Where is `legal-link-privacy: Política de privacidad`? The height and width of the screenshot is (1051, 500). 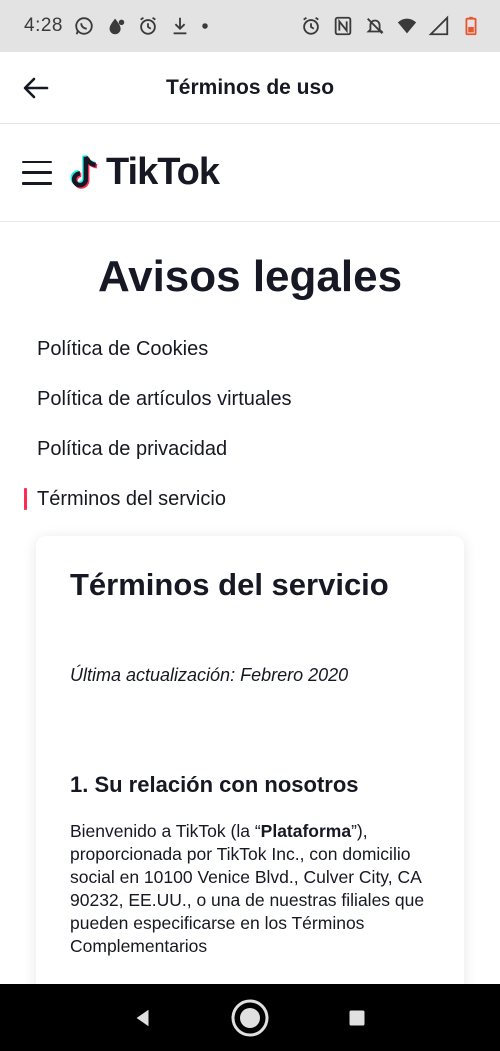 legal-link-privacy: Política de privacidad is located at coordinates (250, 449).